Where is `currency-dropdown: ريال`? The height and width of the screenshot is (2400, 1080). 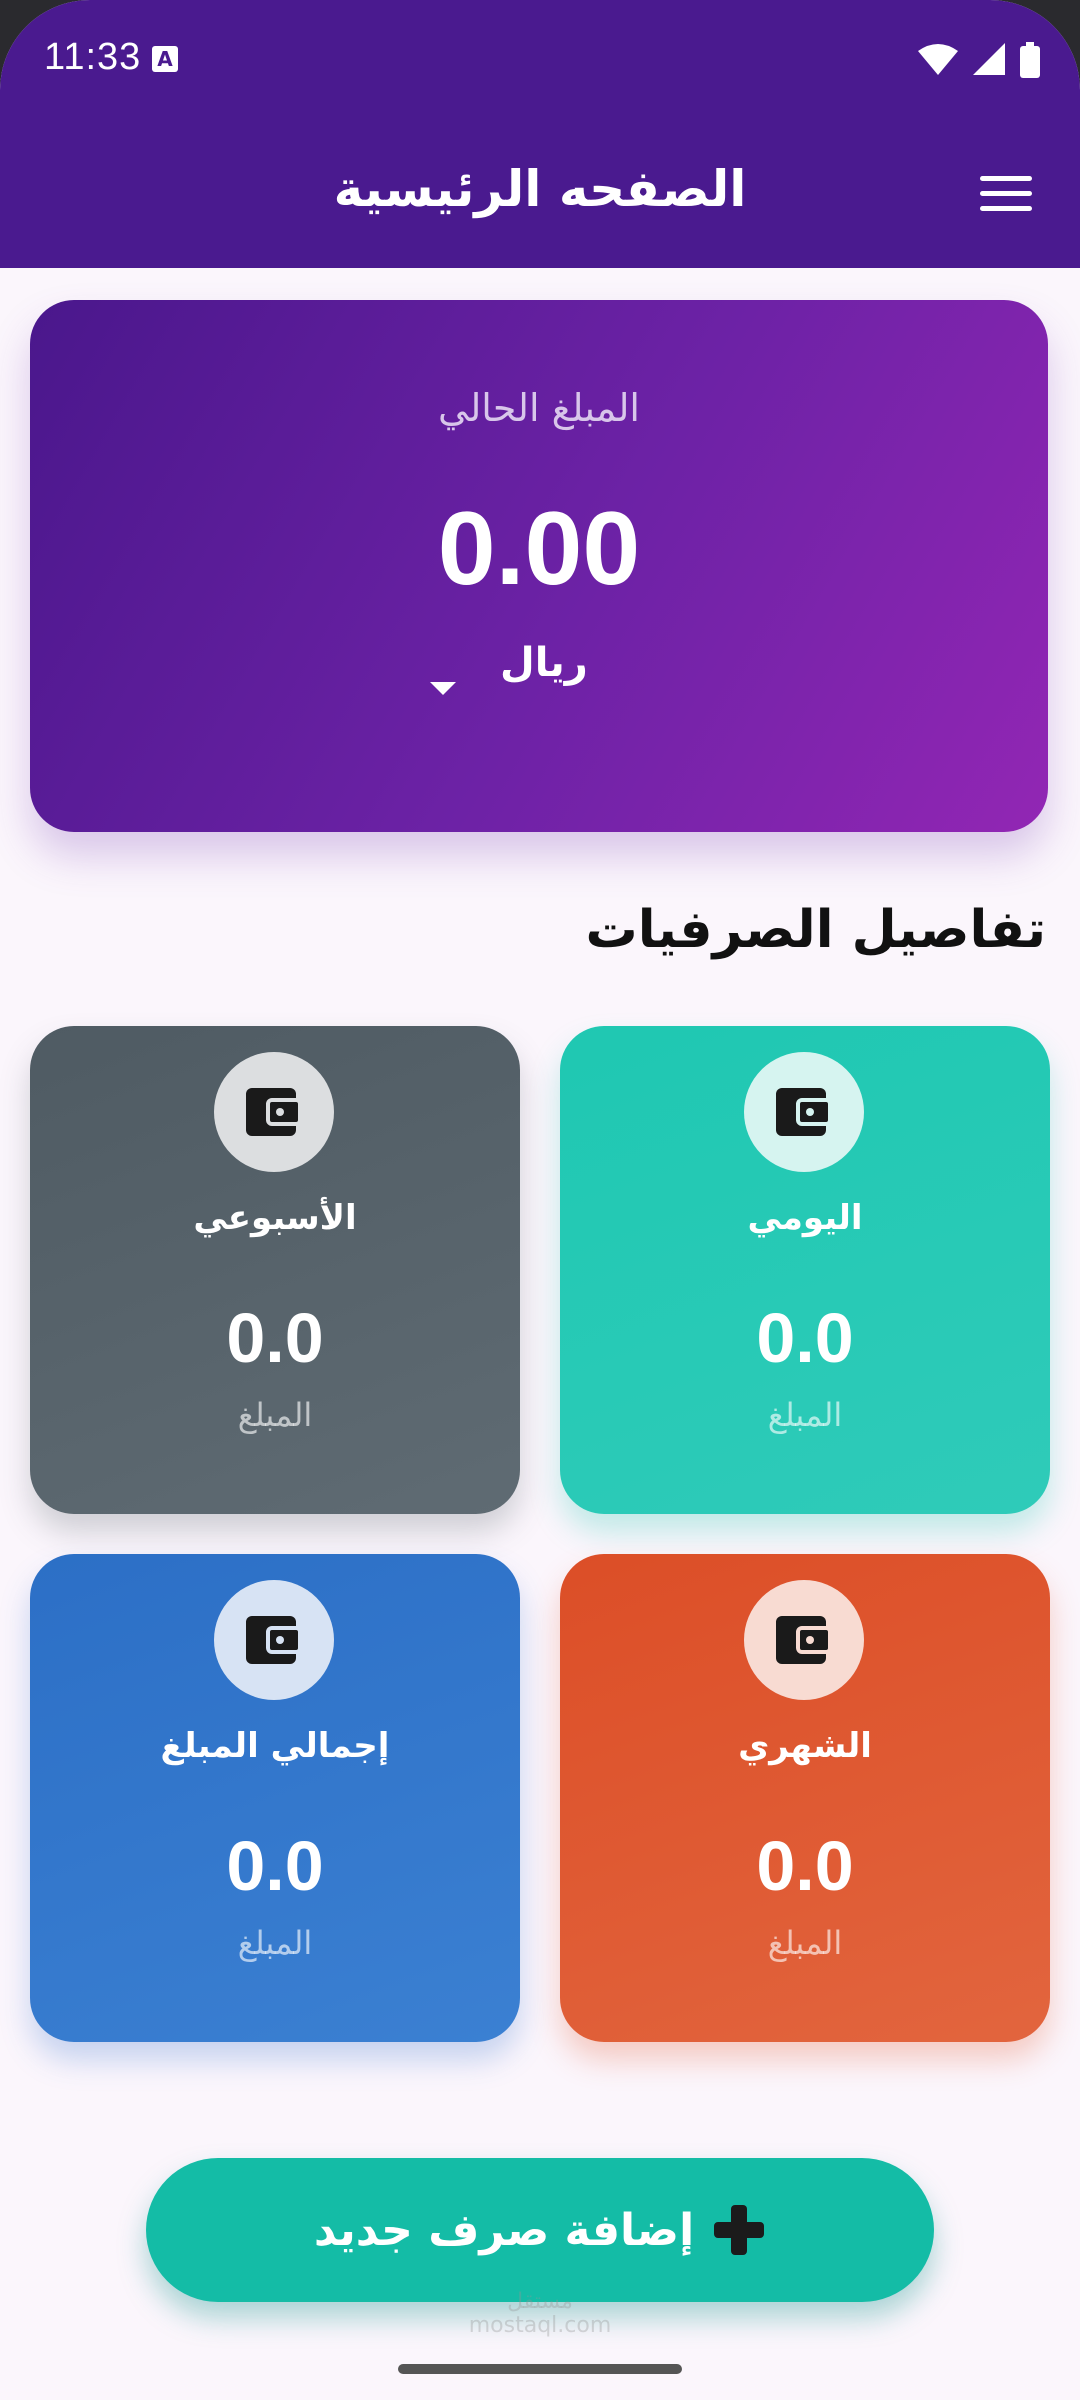
currency-dropdown: ريال is located at coordinates (500, 665).